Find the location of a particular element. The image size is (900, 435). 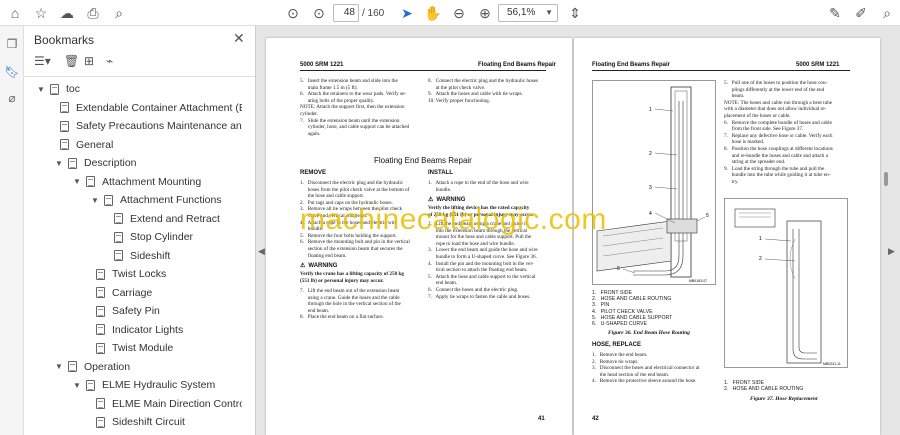

bookmark-item: General is located at coordinates (86, 145).